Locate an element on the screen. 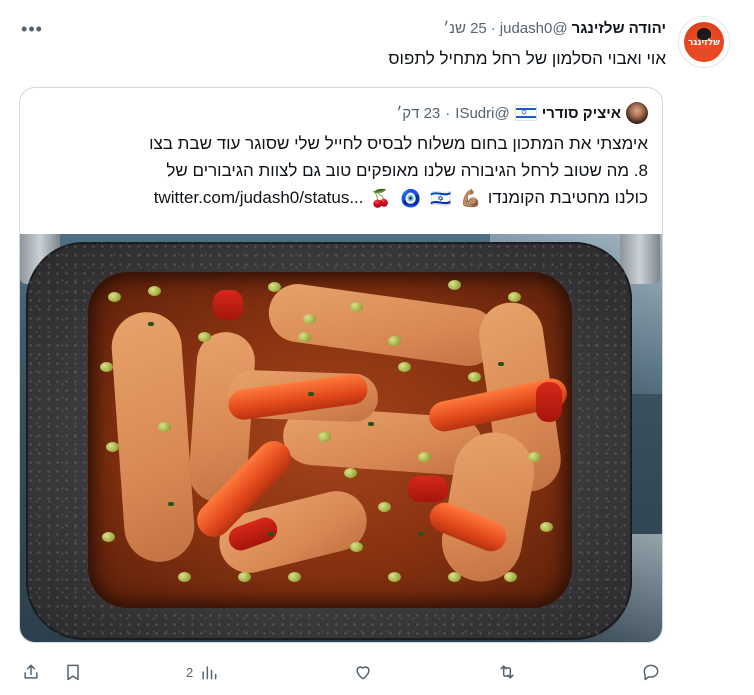  retweet-button is located at coordinates (507, 672).